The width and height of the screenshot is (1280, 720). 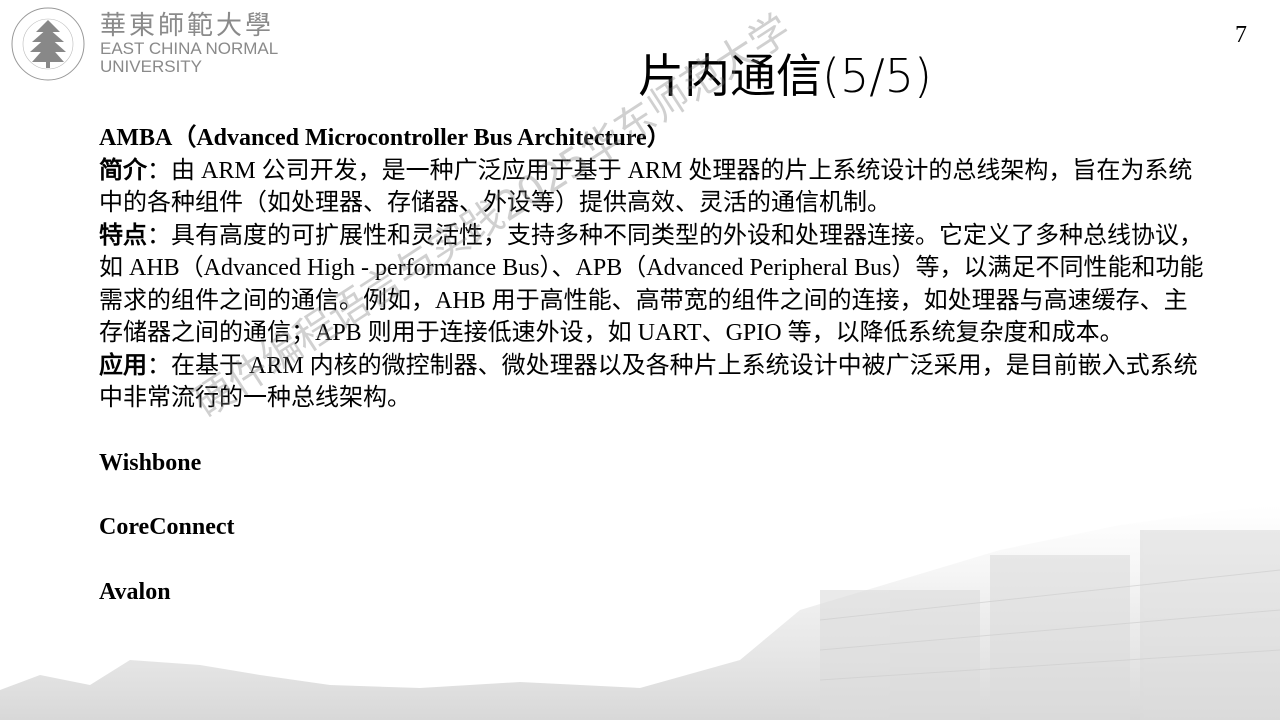 I want to click on bus-wishbone: Wishbone, so click(x=150, y=462).